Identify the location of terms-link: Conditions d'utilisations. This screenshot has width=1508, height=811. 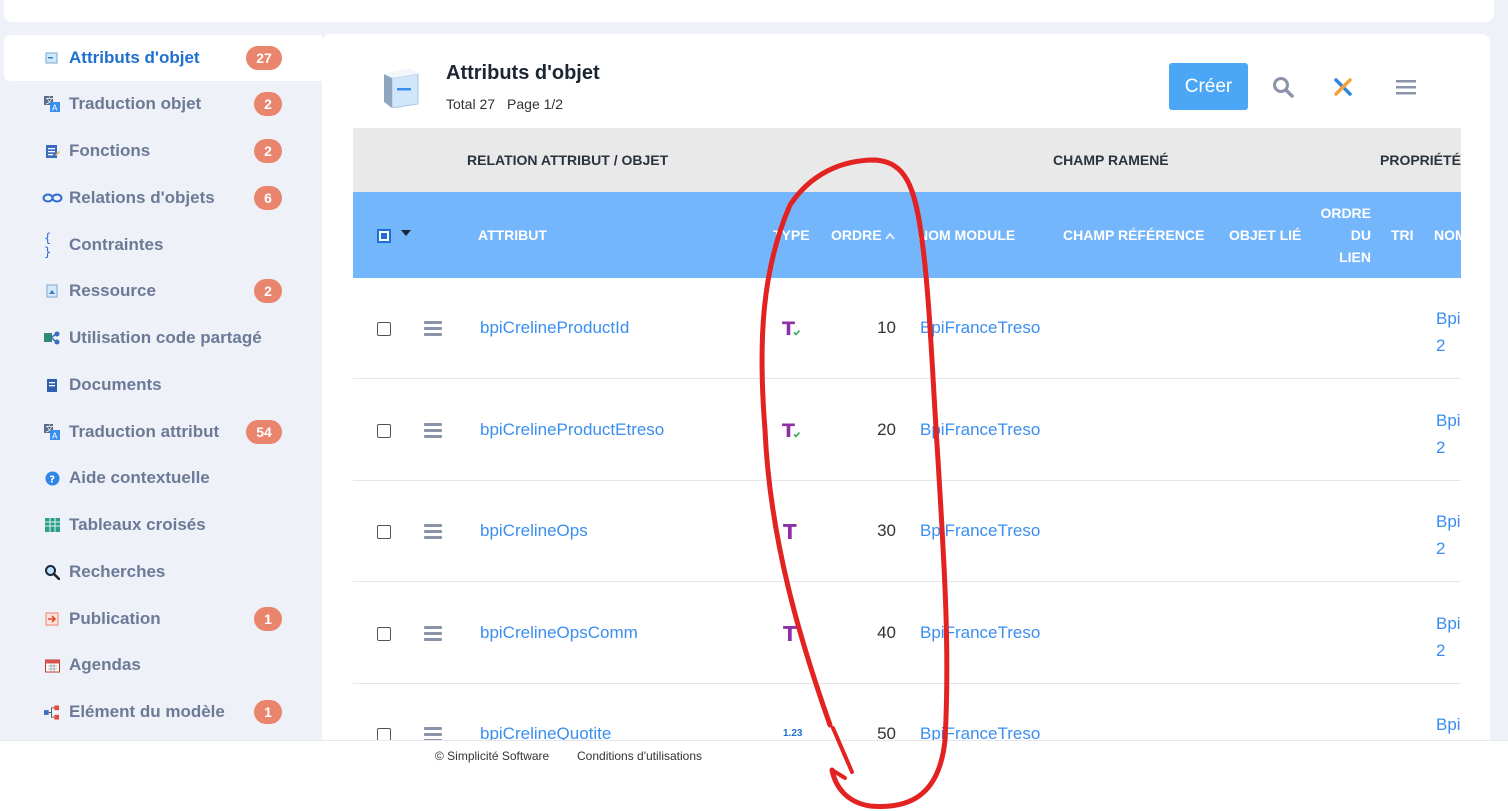
(639, 756).